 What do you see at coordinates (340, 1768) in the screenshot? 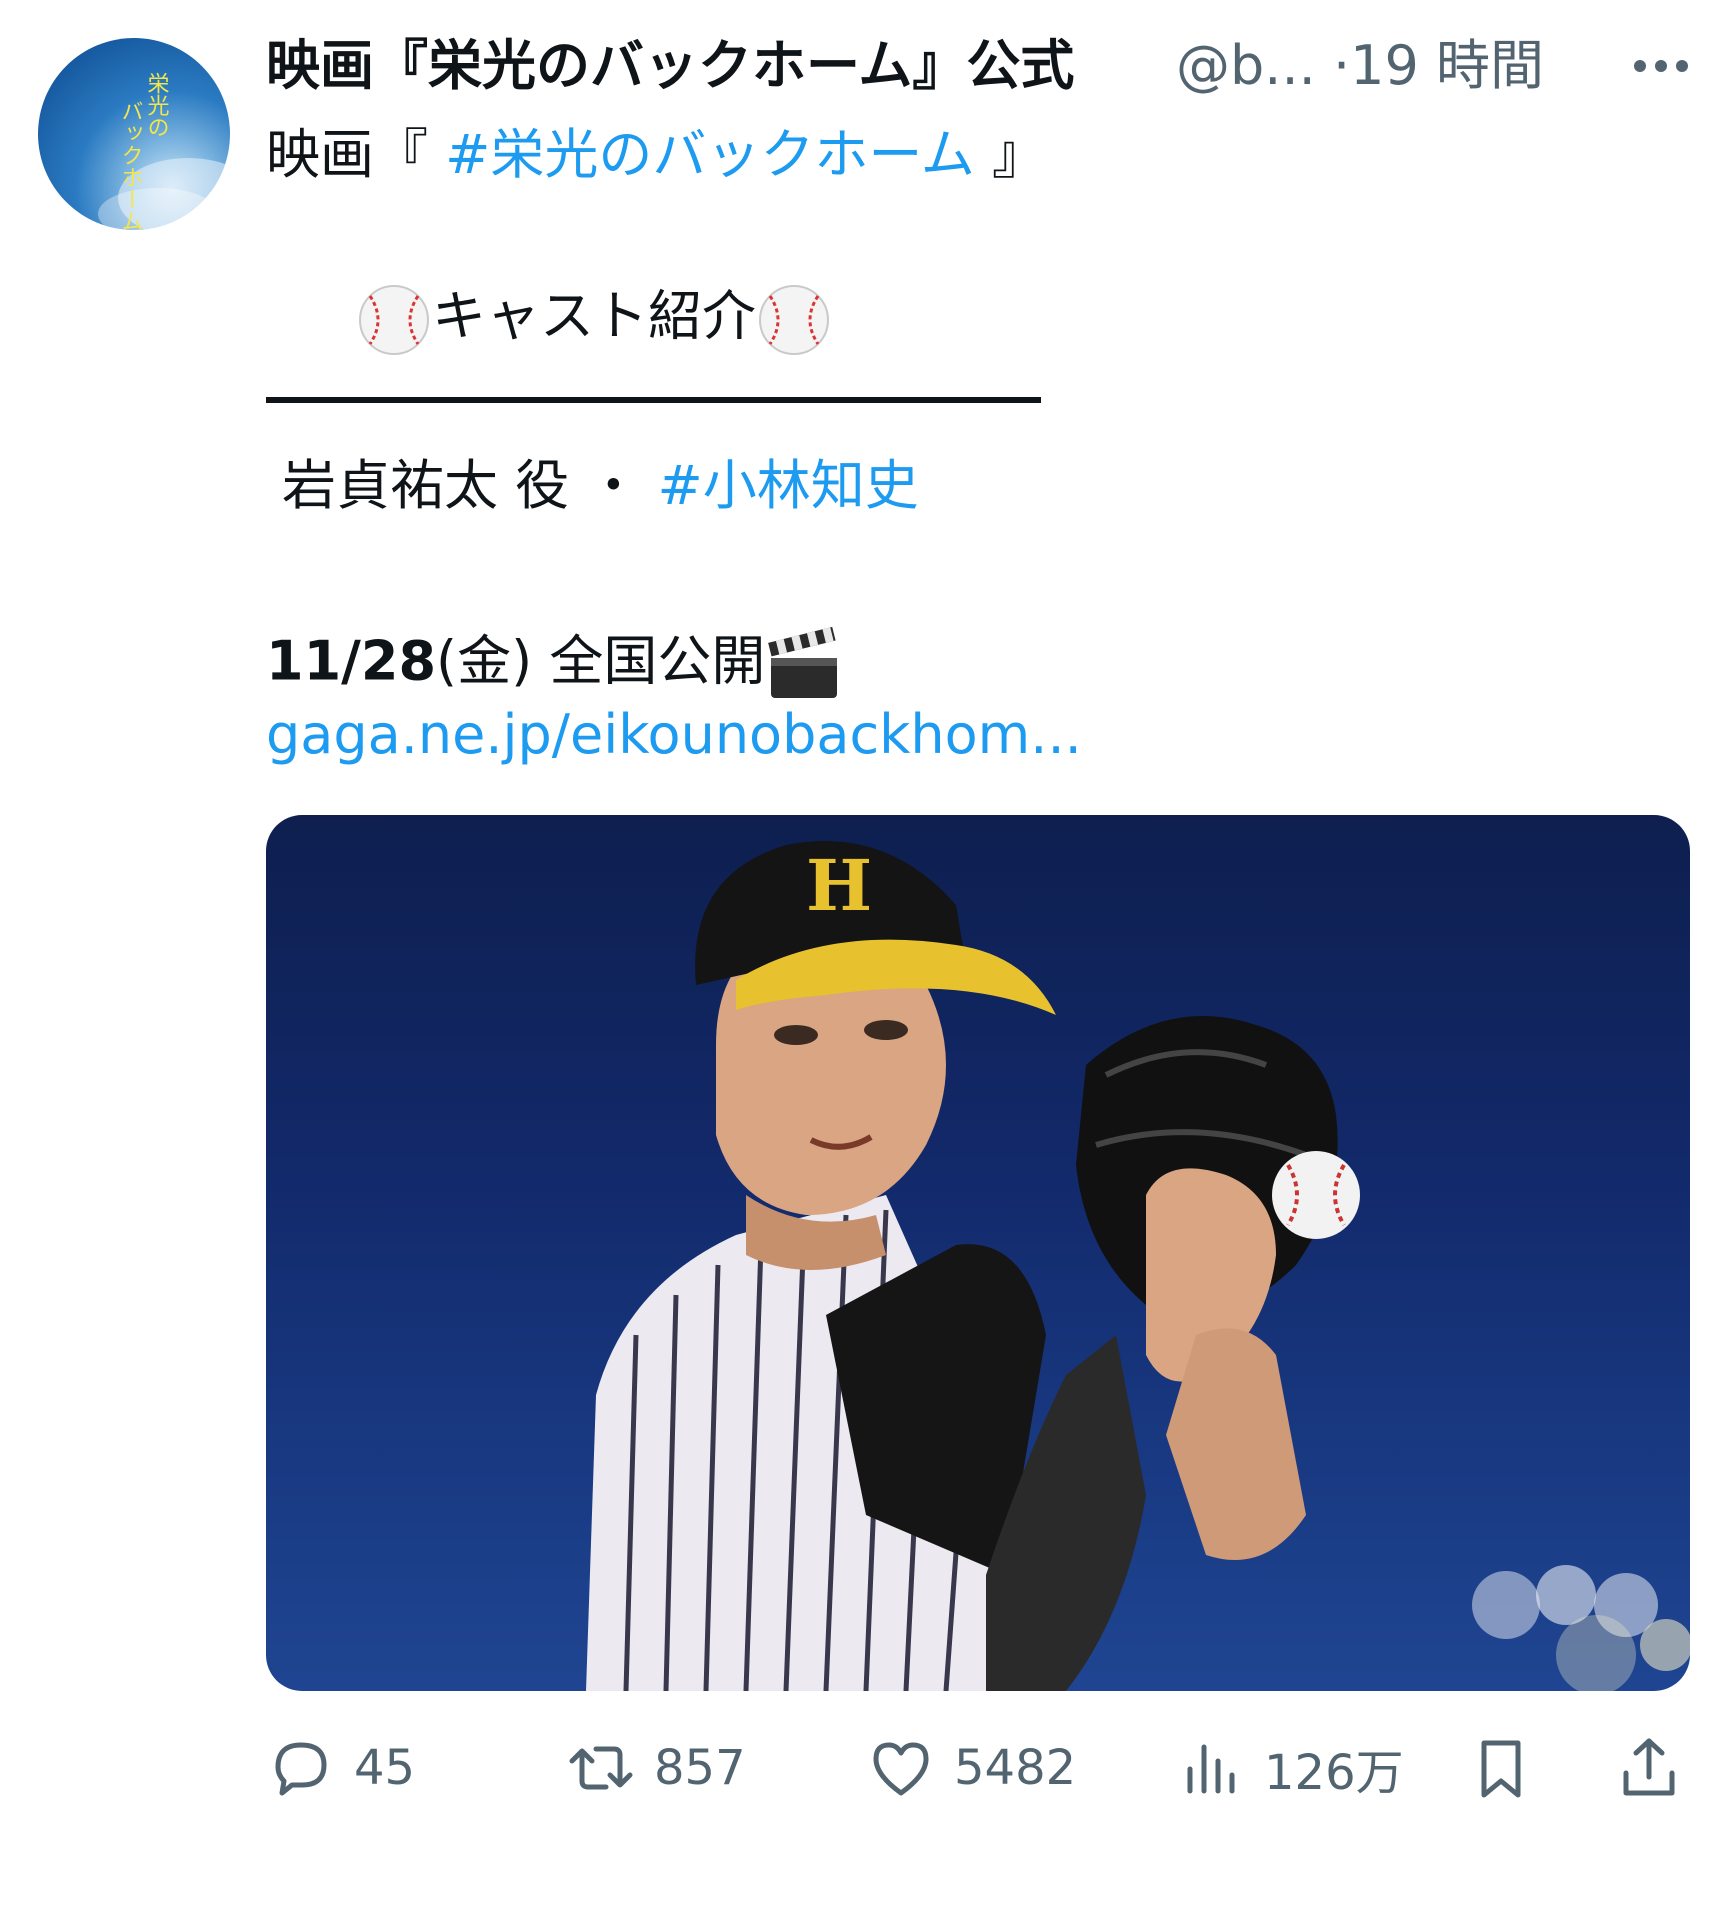
I see `reply-button: 45` at bounding box center [340, 1768].